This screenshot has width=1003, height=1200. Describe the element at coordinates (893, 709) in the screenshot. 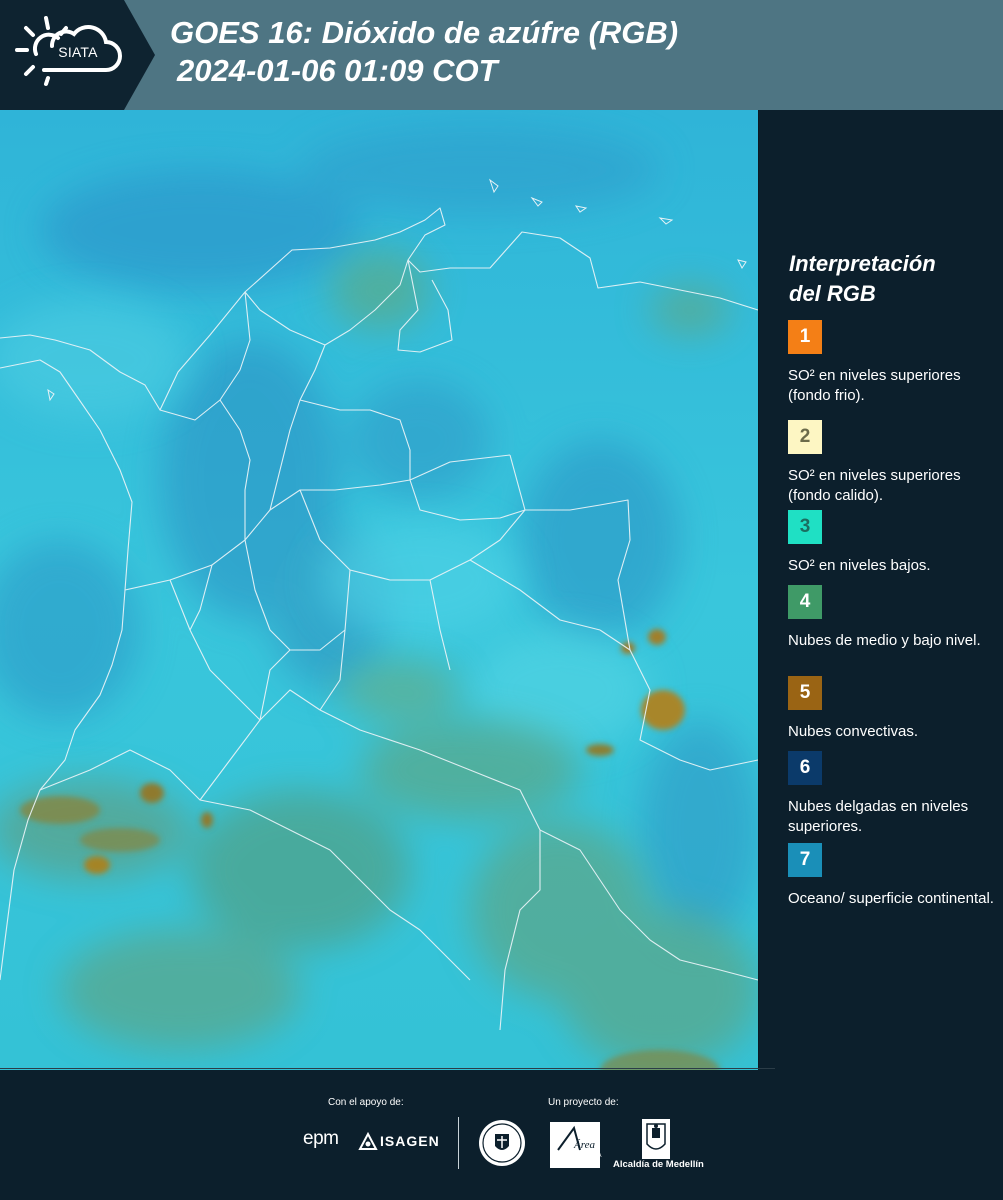

I see `legend-item-5: 5 Nubes convectivas.` at that location.